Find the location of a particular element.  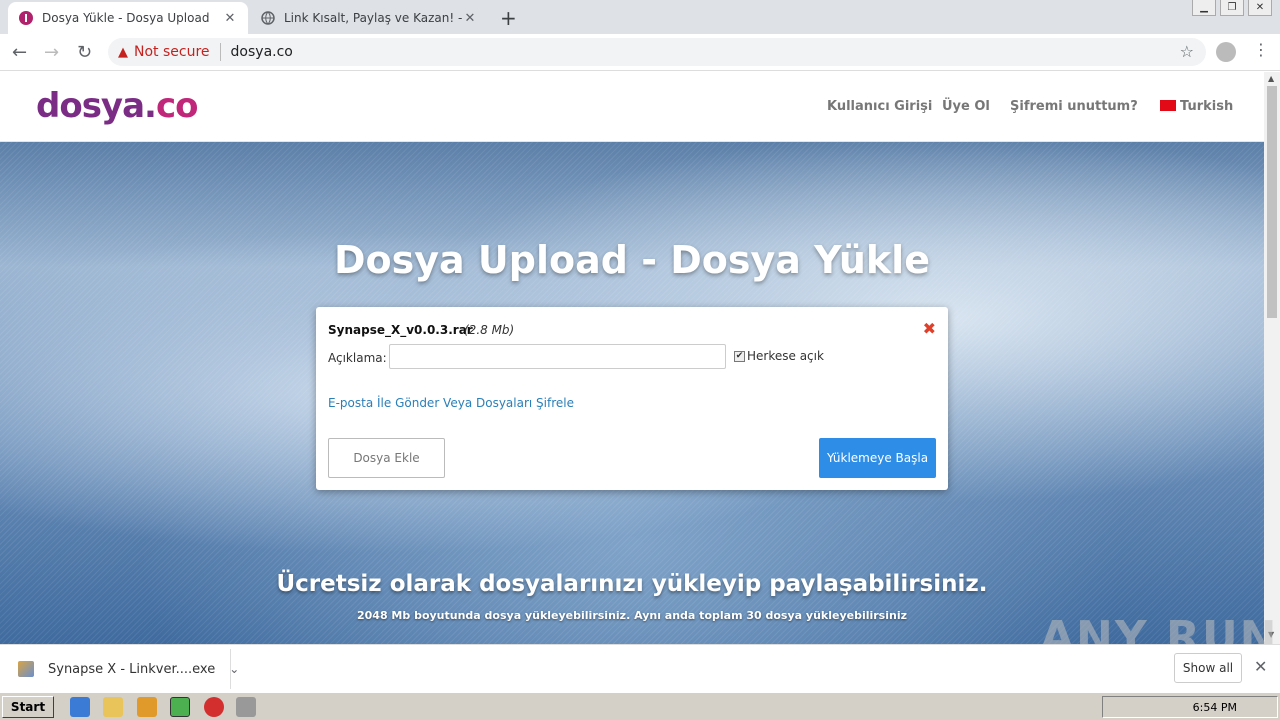

new-tab-button: + is located at coordinates (508, 18).